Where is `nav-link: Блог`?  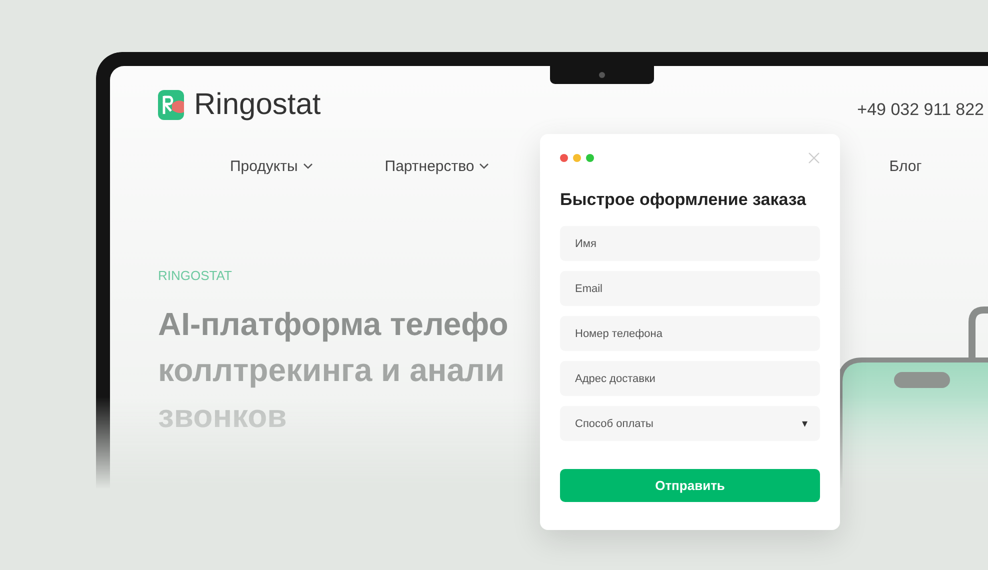
nav-link: Блог is located at coordinates (905, 166).